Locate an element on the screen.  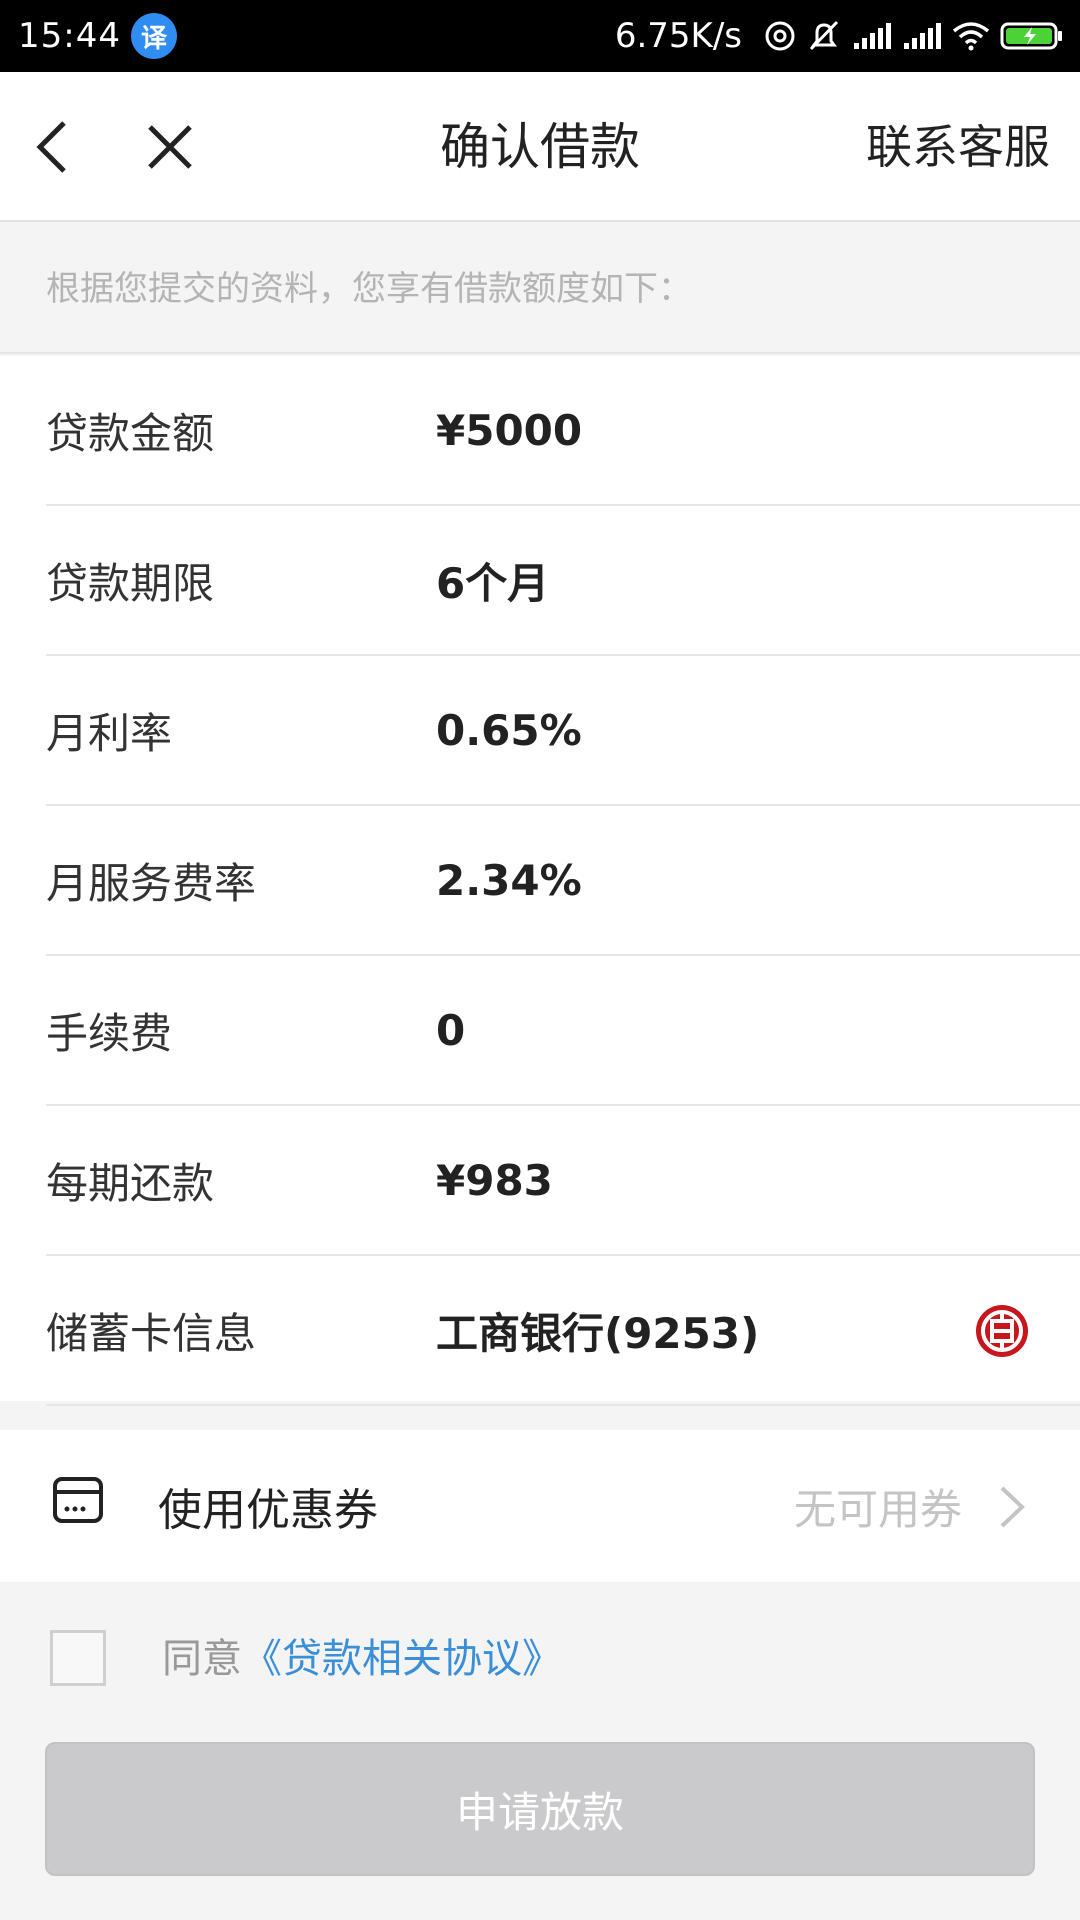
wifi-icon is located at coordinates (971, 36).